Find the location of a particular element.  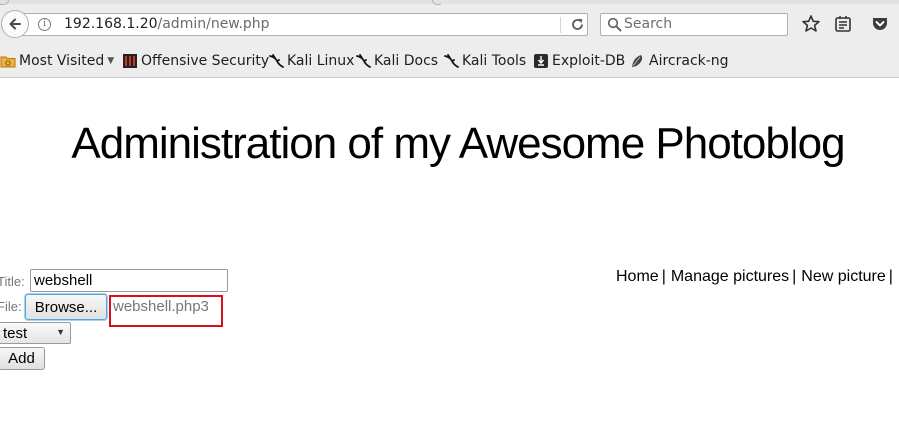

title-label: Title: is located at coordinates (12, 281).